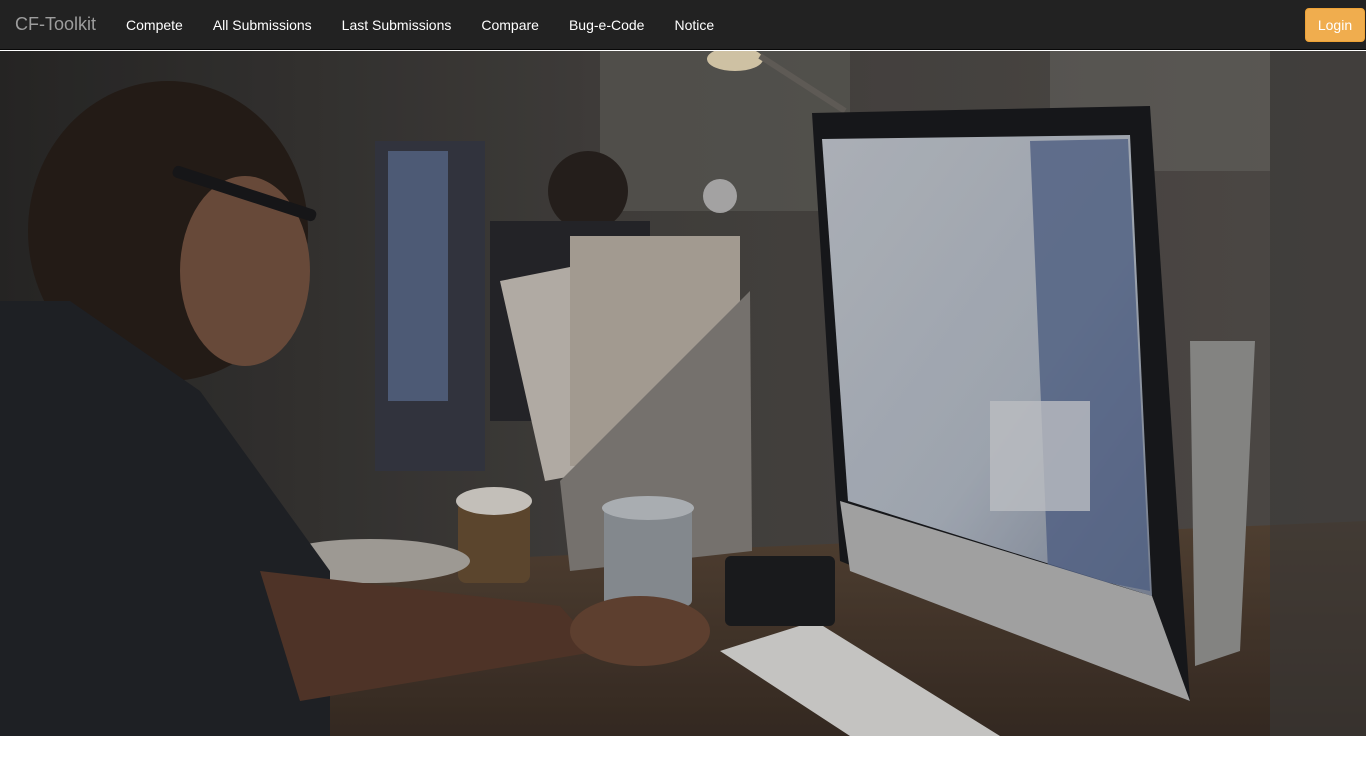 This screenshot has height=768, width=1366. What do you see at coordinates (510, 25) in the screenshot?
I see `nav-item-compare: Compare` at bounding box center [510, 25].